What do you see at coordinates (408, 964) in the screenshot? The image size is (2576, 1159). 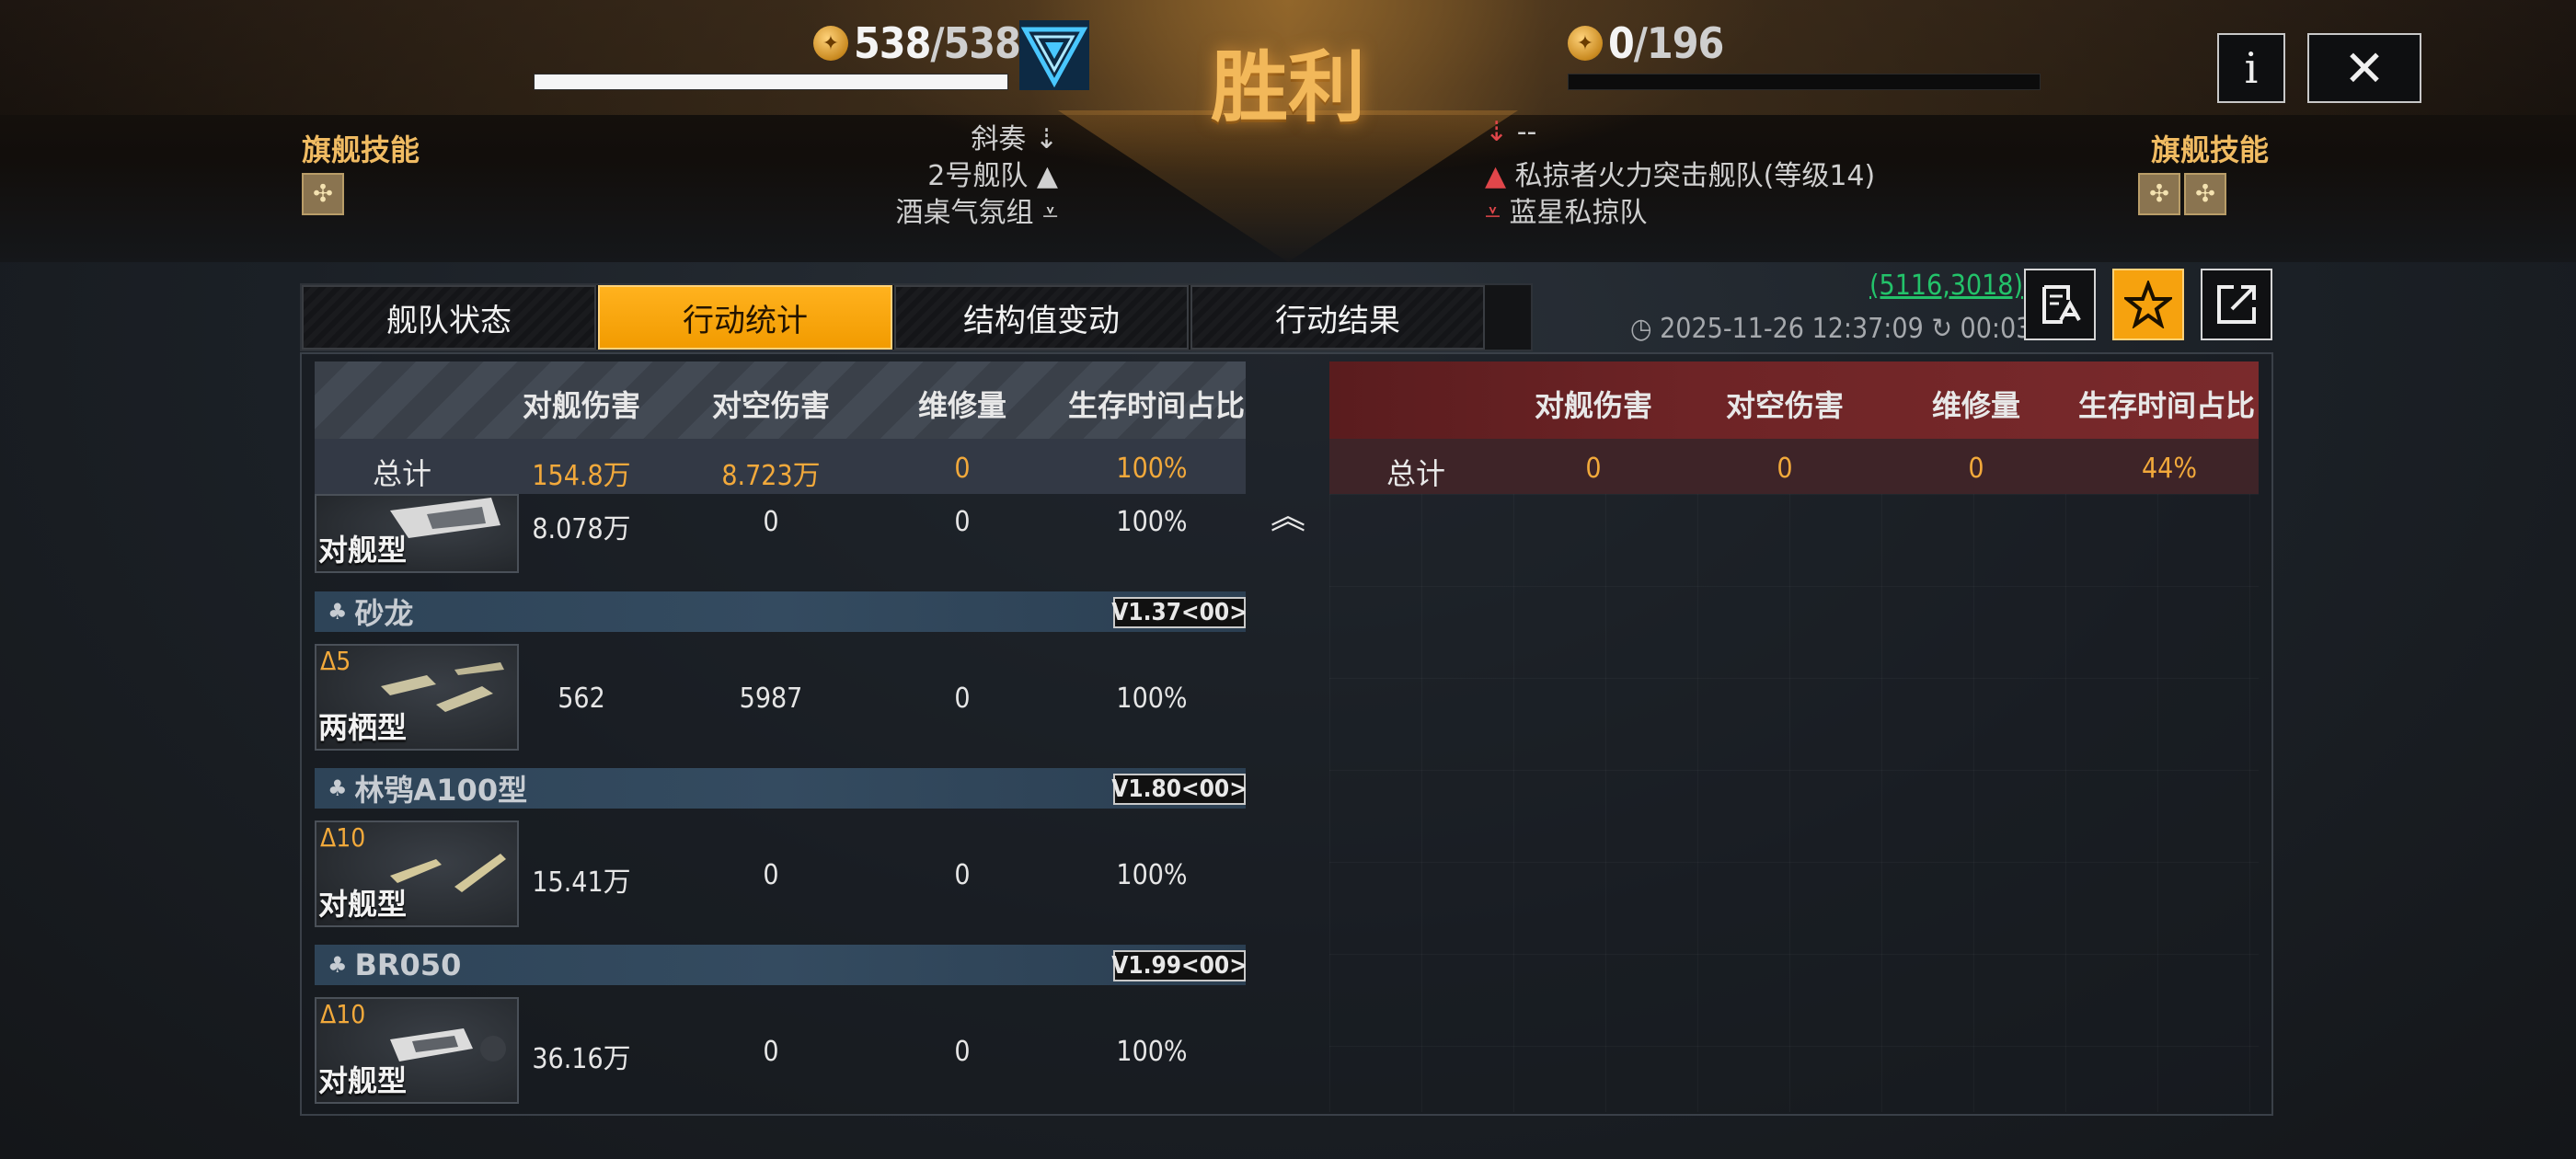 I see `ship-group-name: BR050` at bounding box center [408, 964].